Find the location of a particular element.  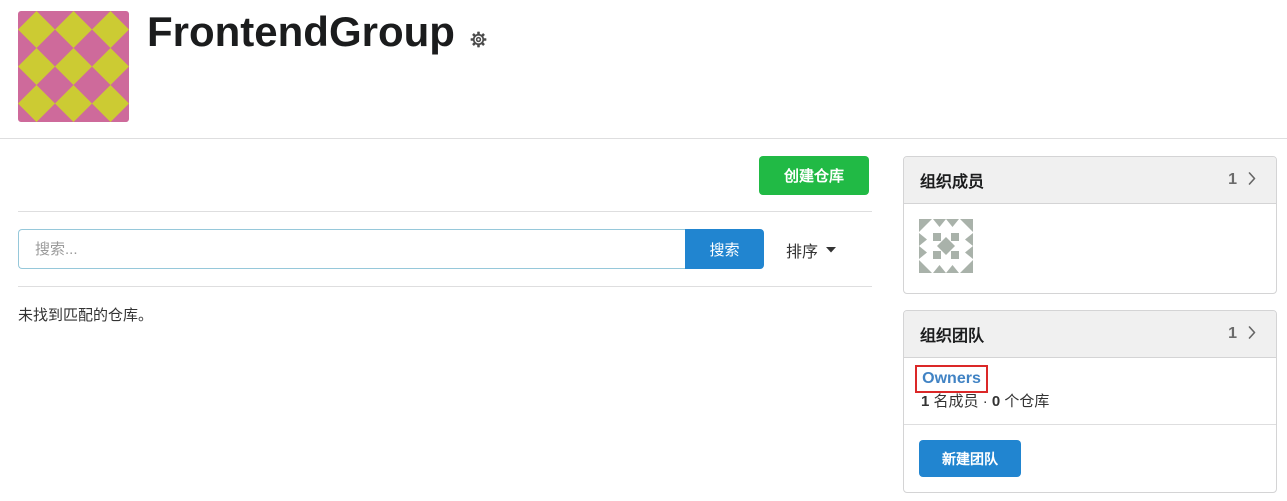

search-input is located at coordinates (351, 249).